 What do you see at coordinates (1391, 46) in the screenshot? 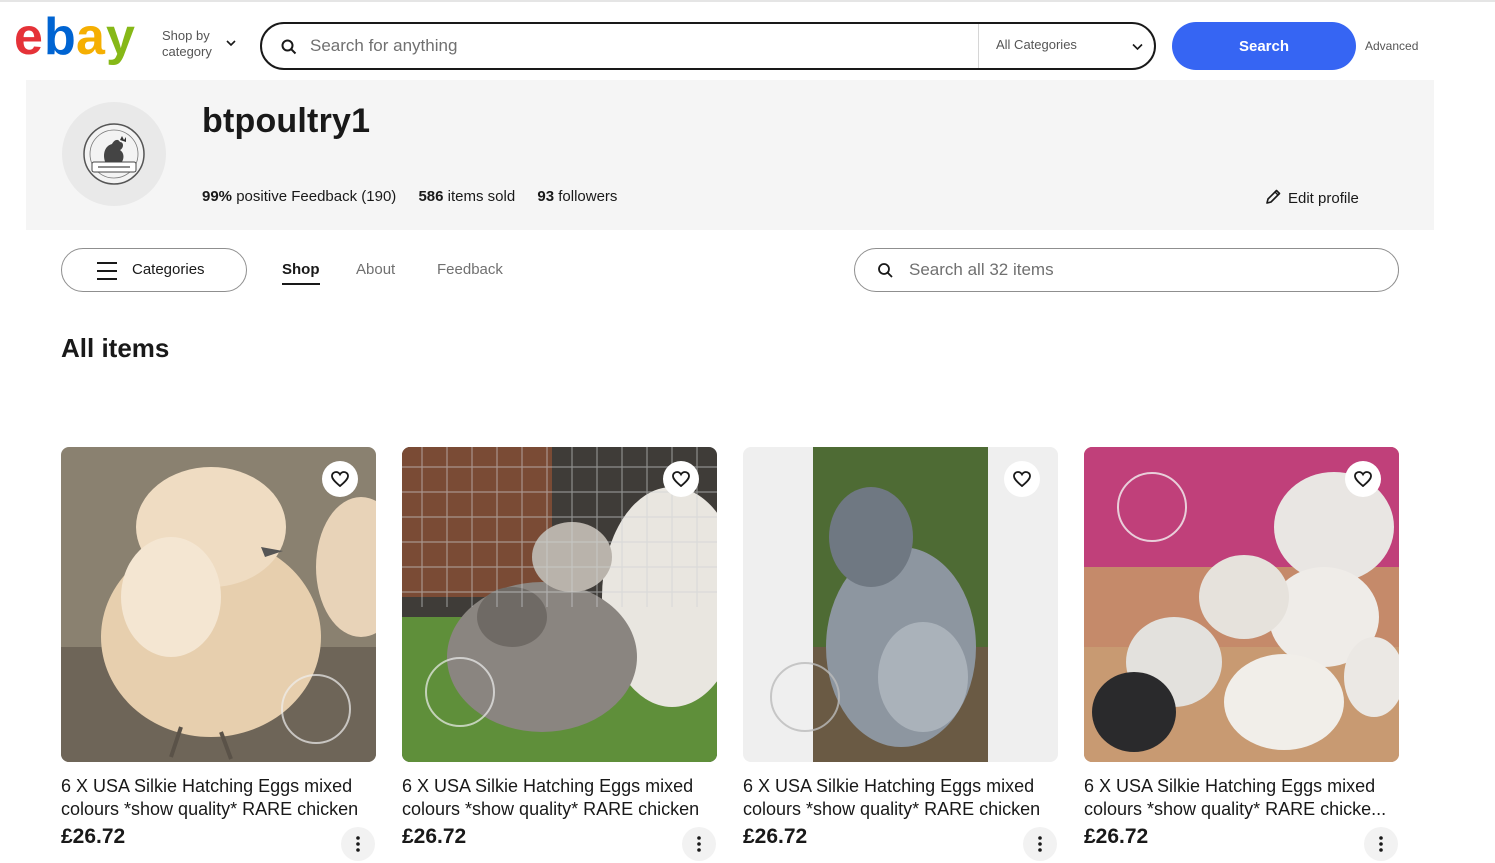
I see `advanced-search-link: Advanced` at bounding box center [1391, 46].